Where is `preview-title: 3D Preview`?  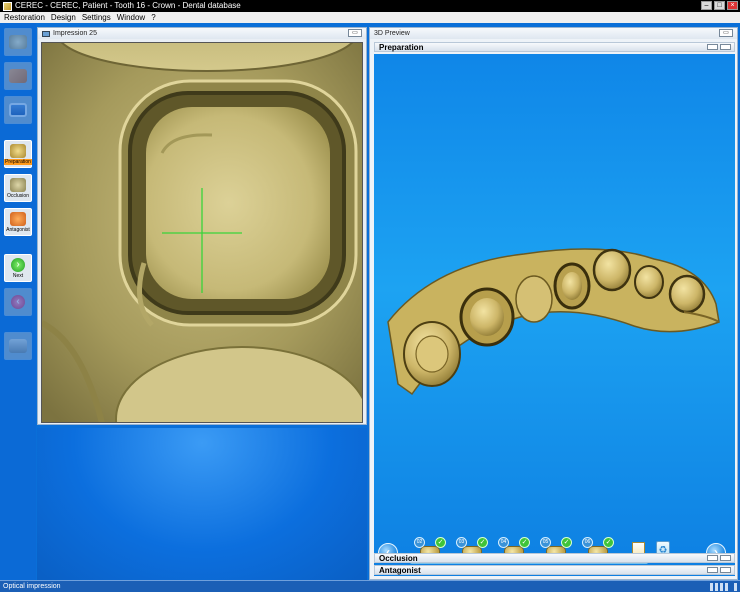
preview-title: 3D Preview is located at coordinates (392, 33).